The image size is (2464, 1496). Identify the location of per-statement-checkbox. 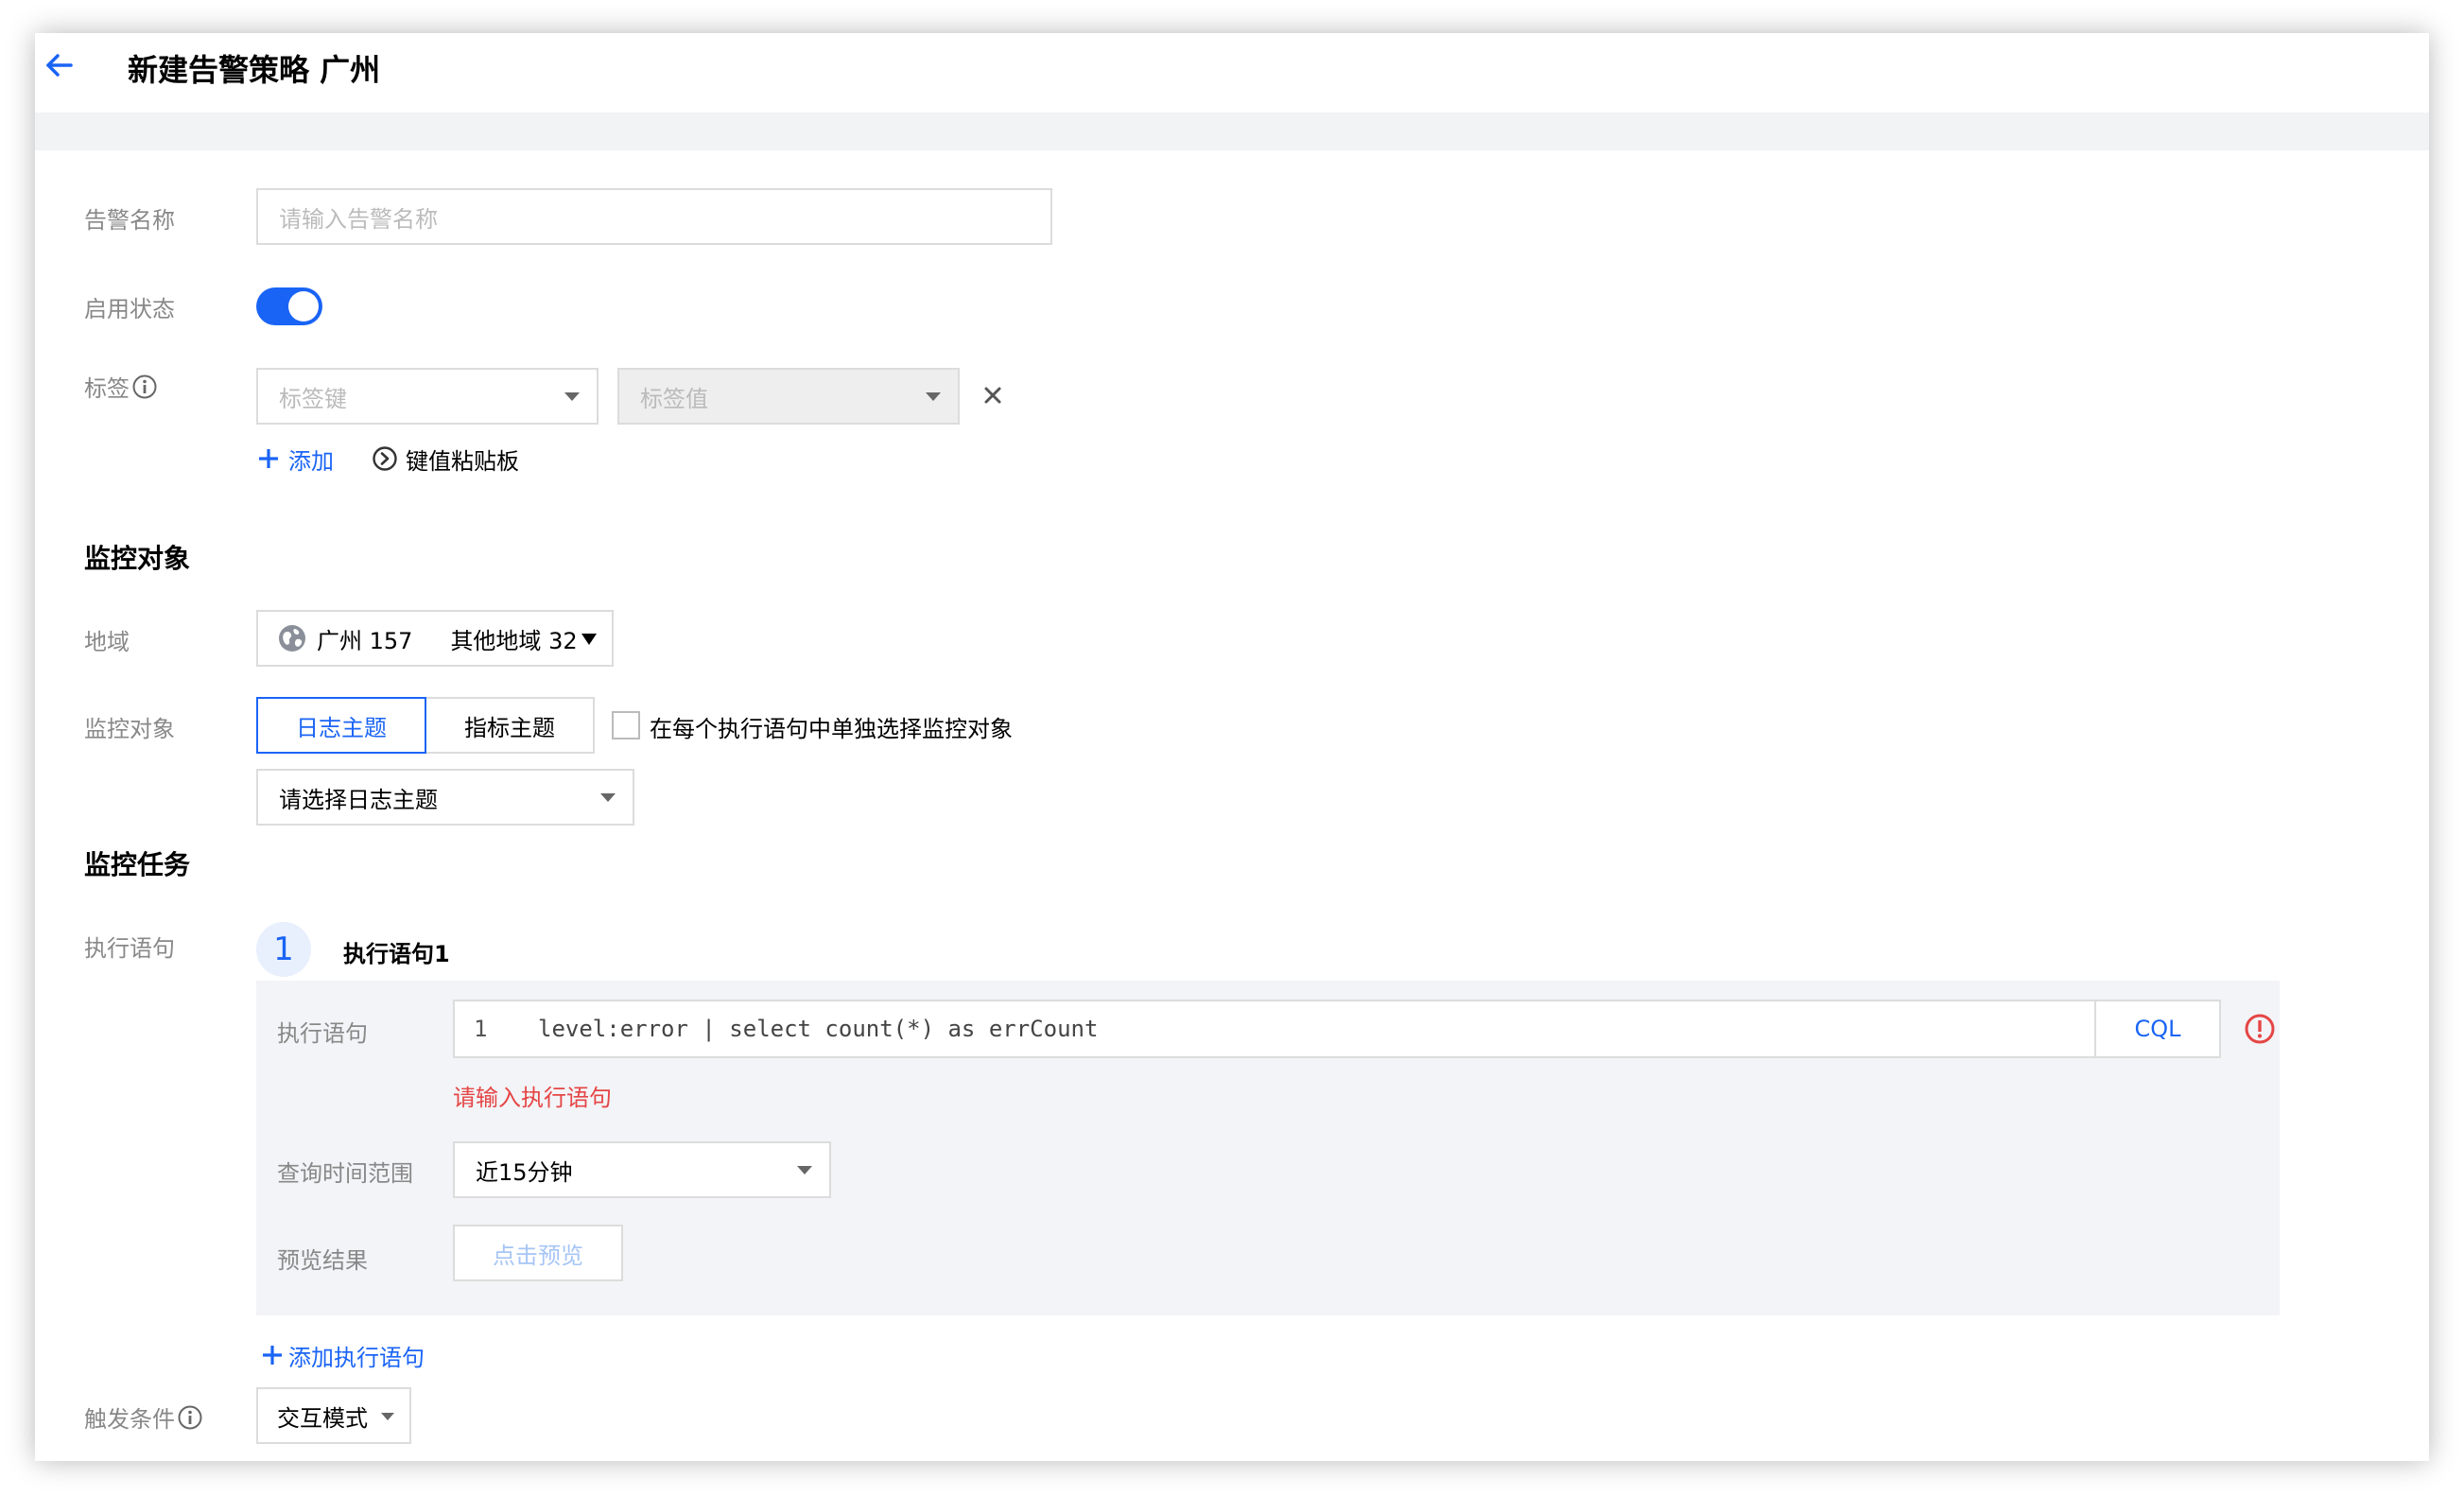
(626, 725).